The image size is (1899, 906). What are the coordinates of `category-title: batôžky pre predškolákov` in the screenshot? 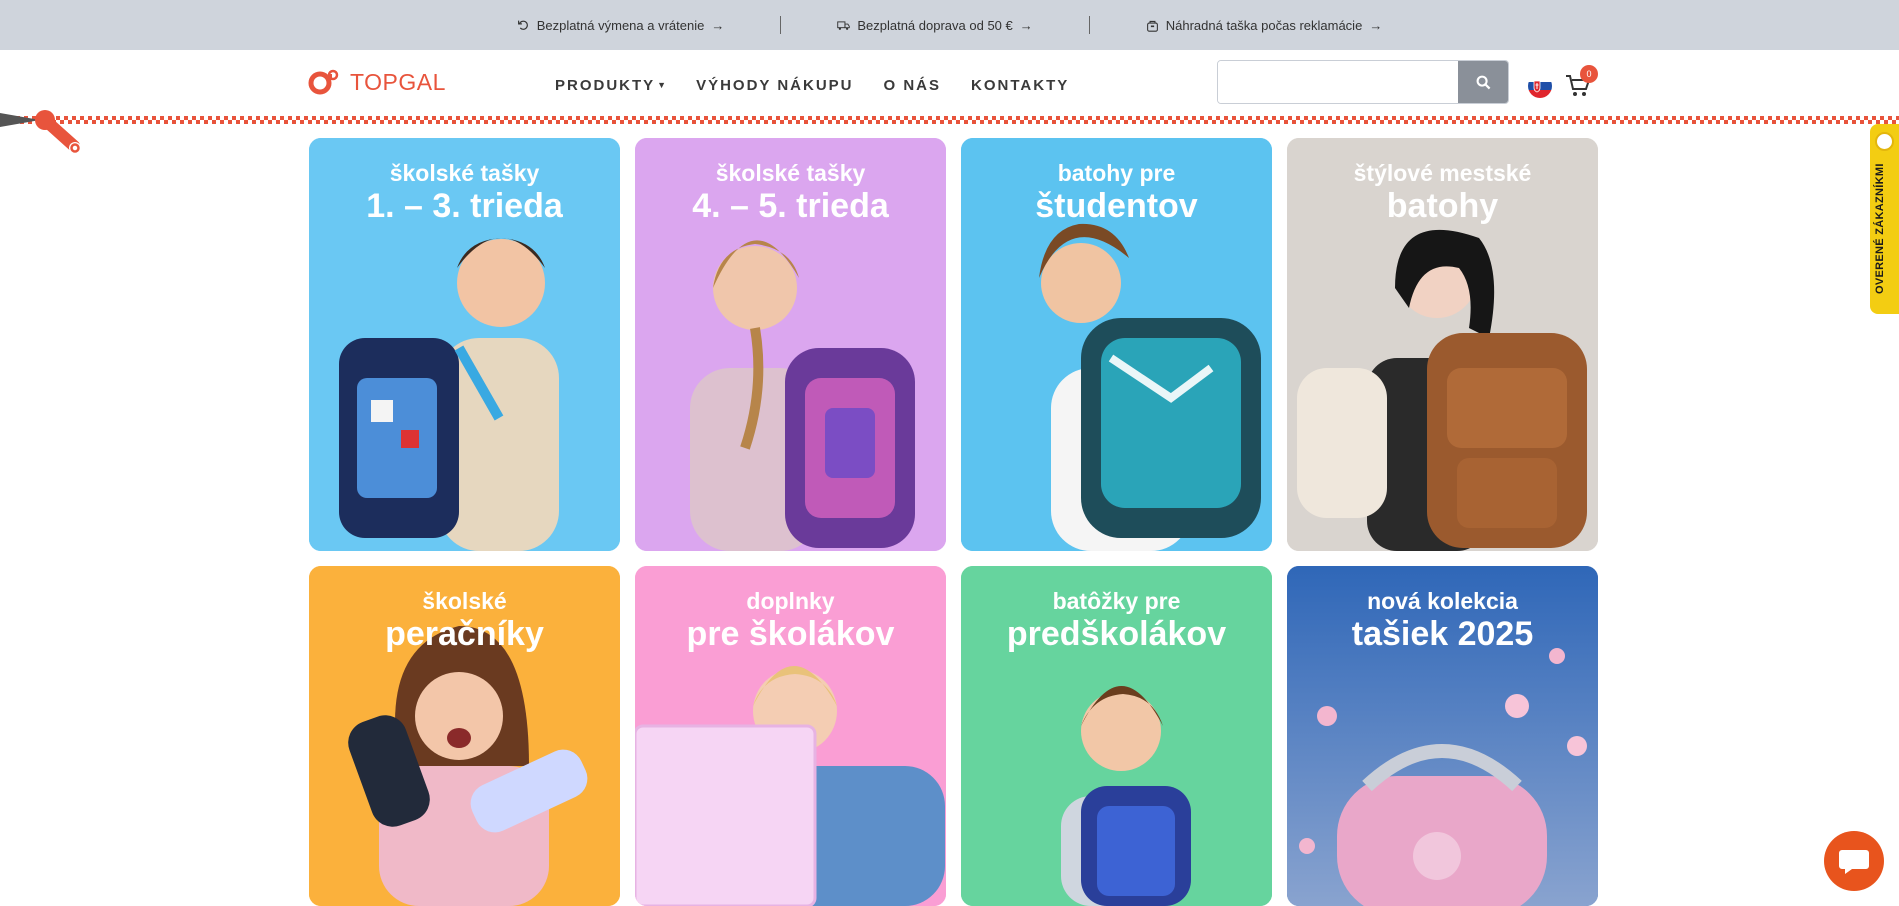 It's located at (1116, 621).